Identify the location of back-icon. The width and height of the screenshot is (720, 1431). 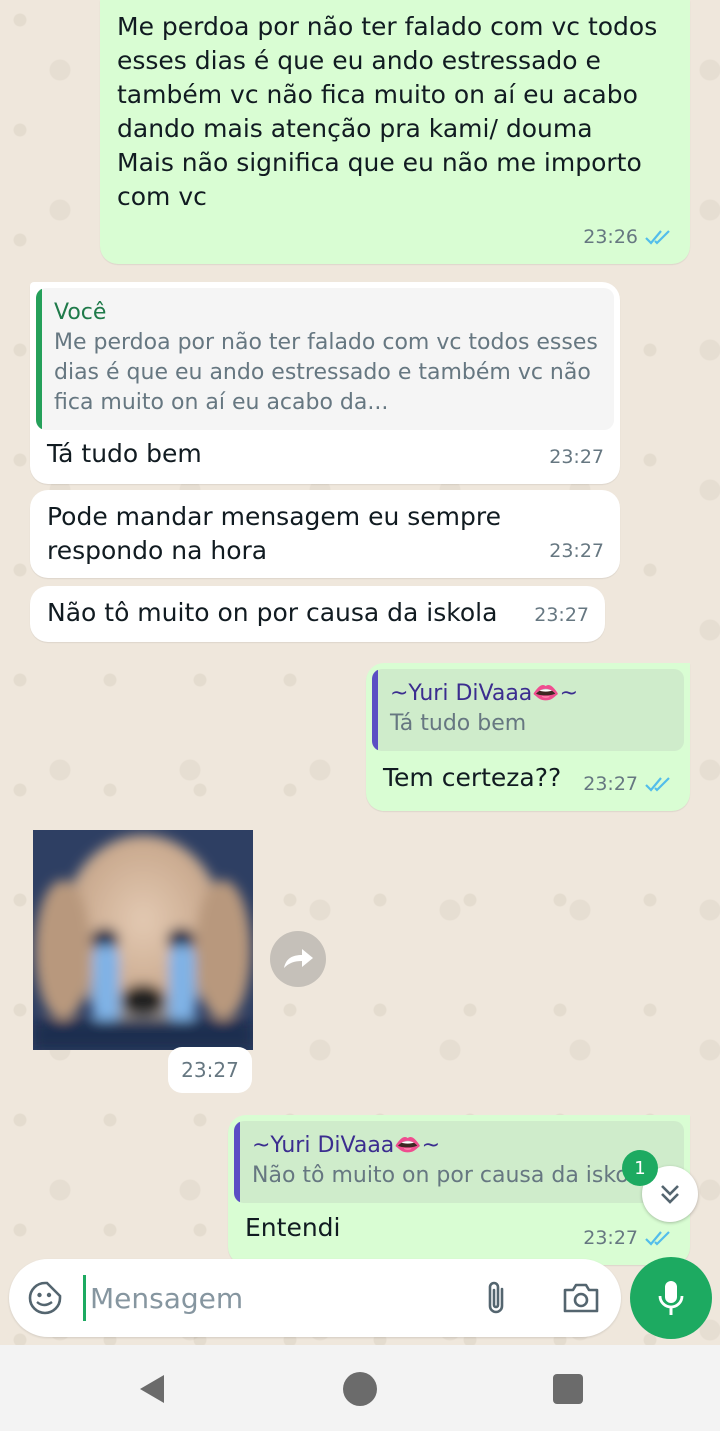
(152, 1389).